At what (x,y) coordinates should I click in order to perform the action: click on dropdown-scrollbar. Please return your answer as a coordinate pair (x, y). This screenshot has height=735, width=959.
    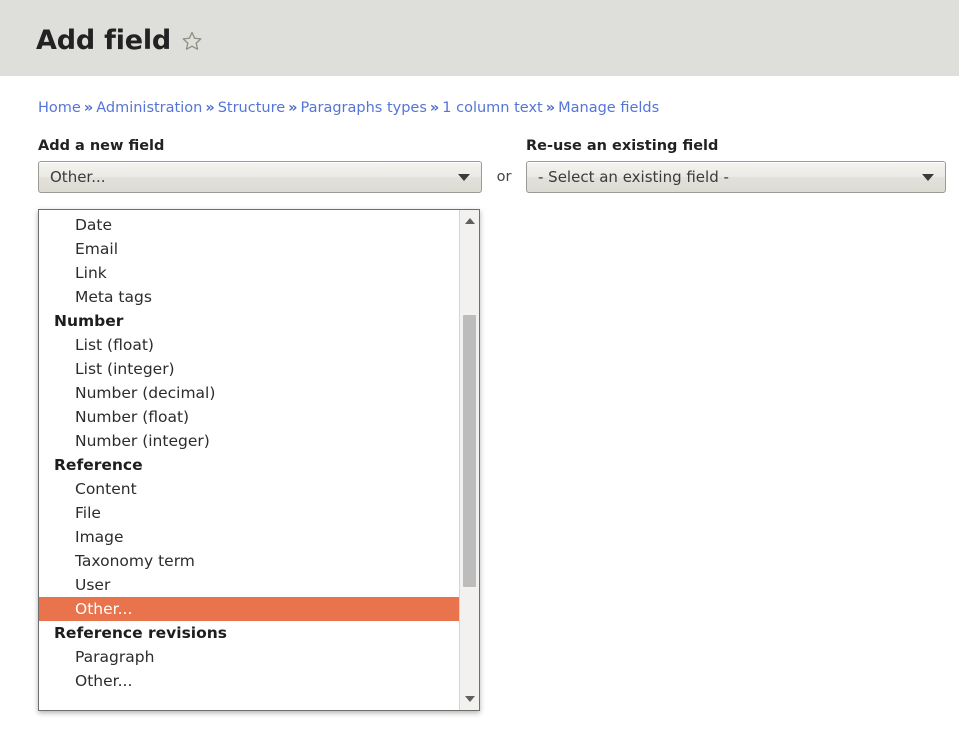
    Looking at the image, I should click on (469, 460).